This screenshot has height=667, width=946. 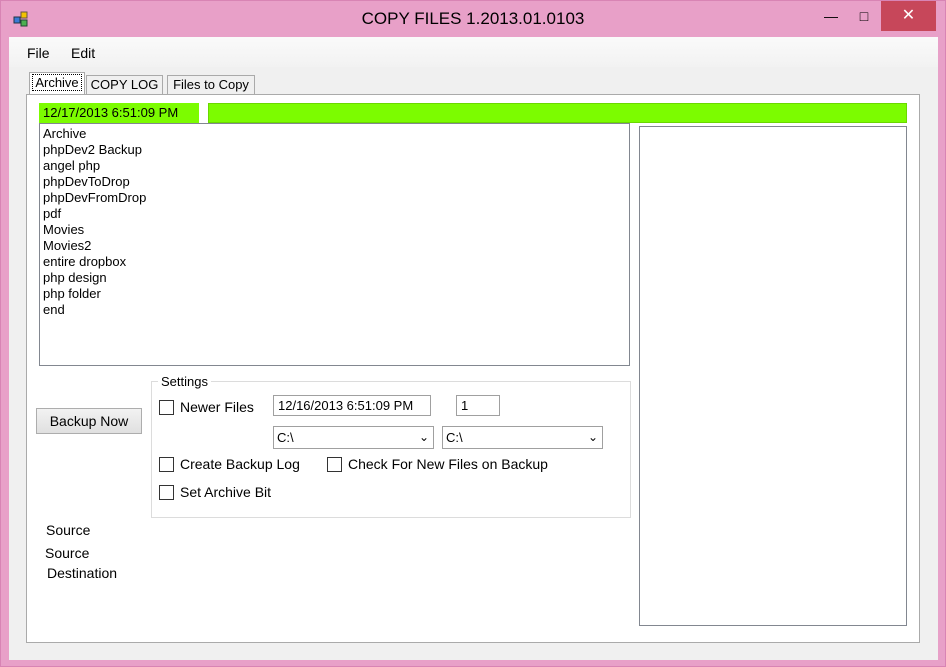 I want to click on list-item: Movies2, so click(x=334, y=246).